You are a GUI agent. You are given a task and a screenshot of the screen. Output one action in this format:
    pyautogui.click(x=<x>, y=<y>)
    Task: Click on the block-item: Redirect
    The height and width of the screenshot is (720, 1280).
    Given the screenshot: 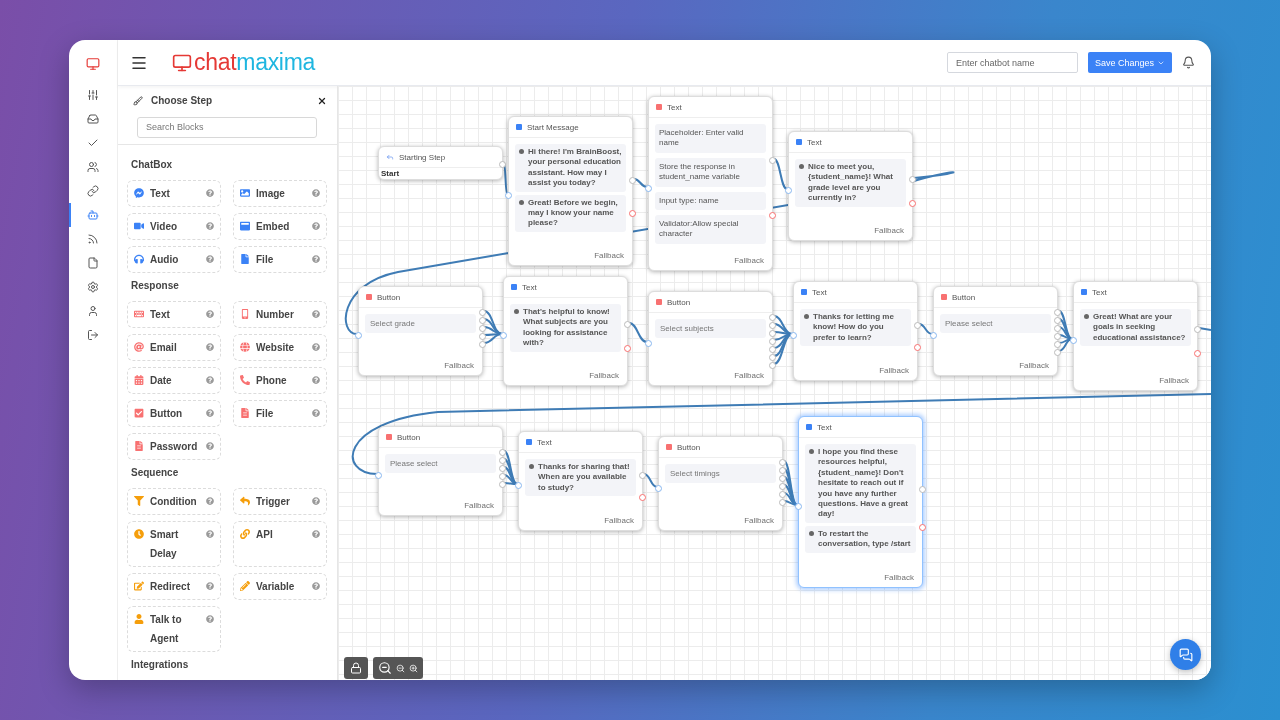 What is the action you would take?
    pyautogui.click(x=174, y=586)
    